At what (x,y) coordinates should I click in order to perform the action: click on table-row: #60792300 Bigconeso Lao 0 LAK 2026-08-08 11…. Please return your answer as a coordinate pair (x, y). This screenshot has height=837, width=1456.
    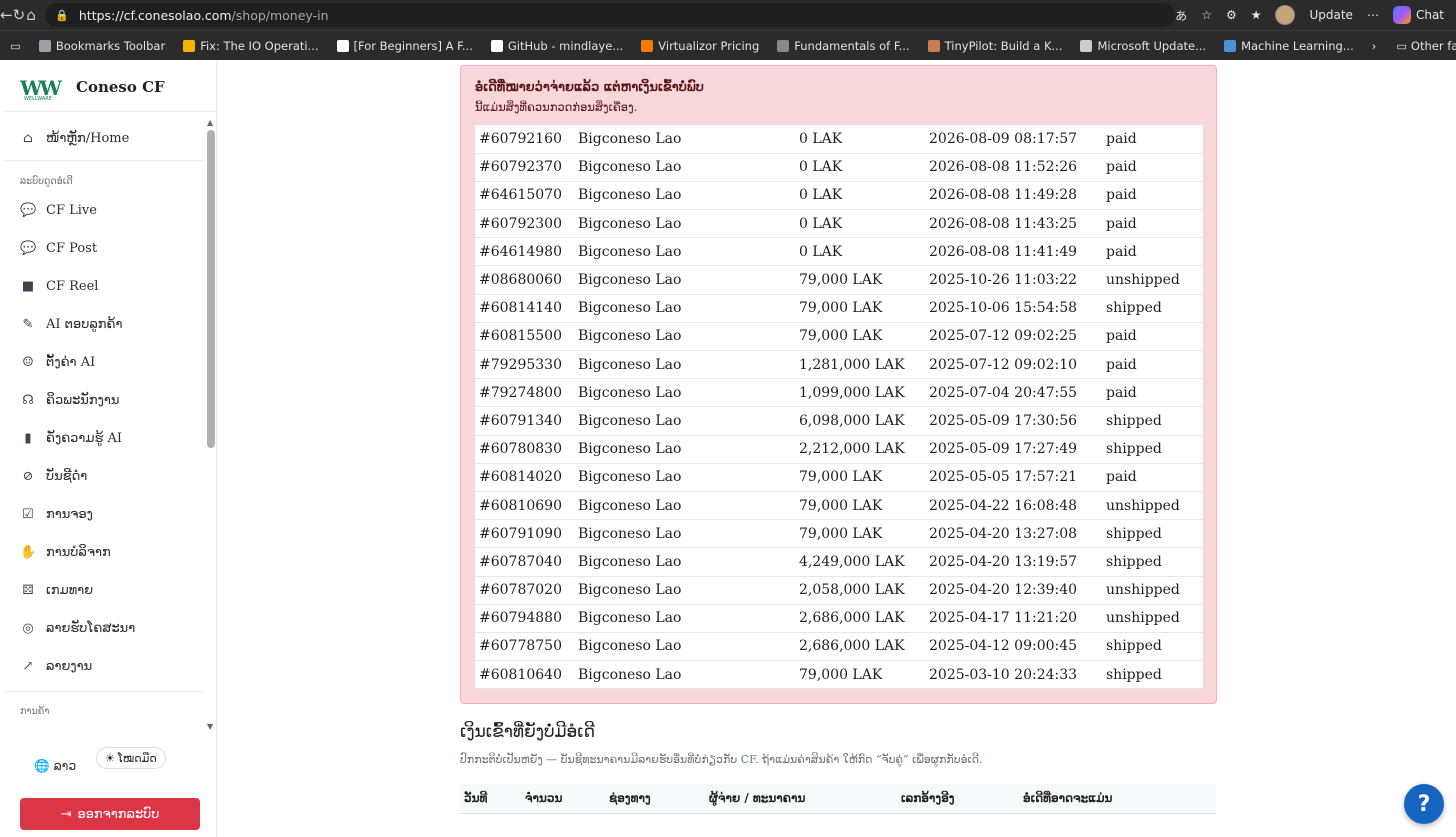
    Looking at the image, I should click on (839, 224).